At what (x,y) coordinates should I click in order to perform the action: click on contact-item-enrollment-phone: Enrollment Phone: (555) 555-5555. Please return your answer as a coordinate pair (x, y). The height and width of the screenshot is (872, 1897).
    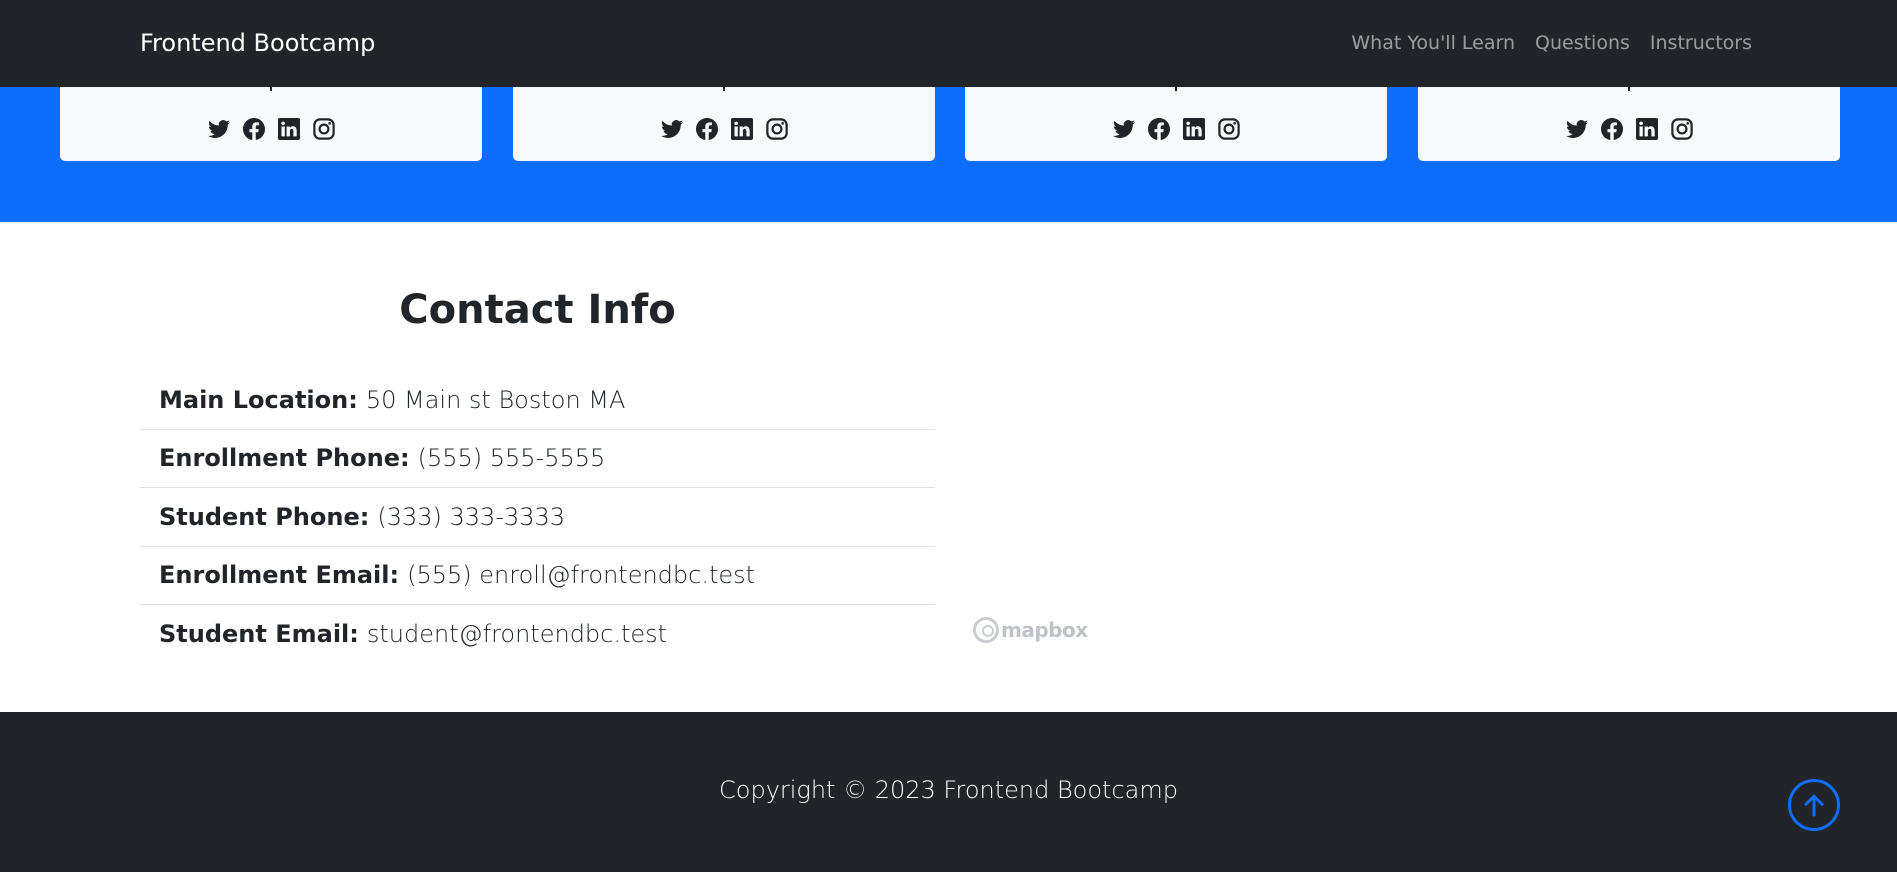
    Looking at the image, I should click on (537, 459).